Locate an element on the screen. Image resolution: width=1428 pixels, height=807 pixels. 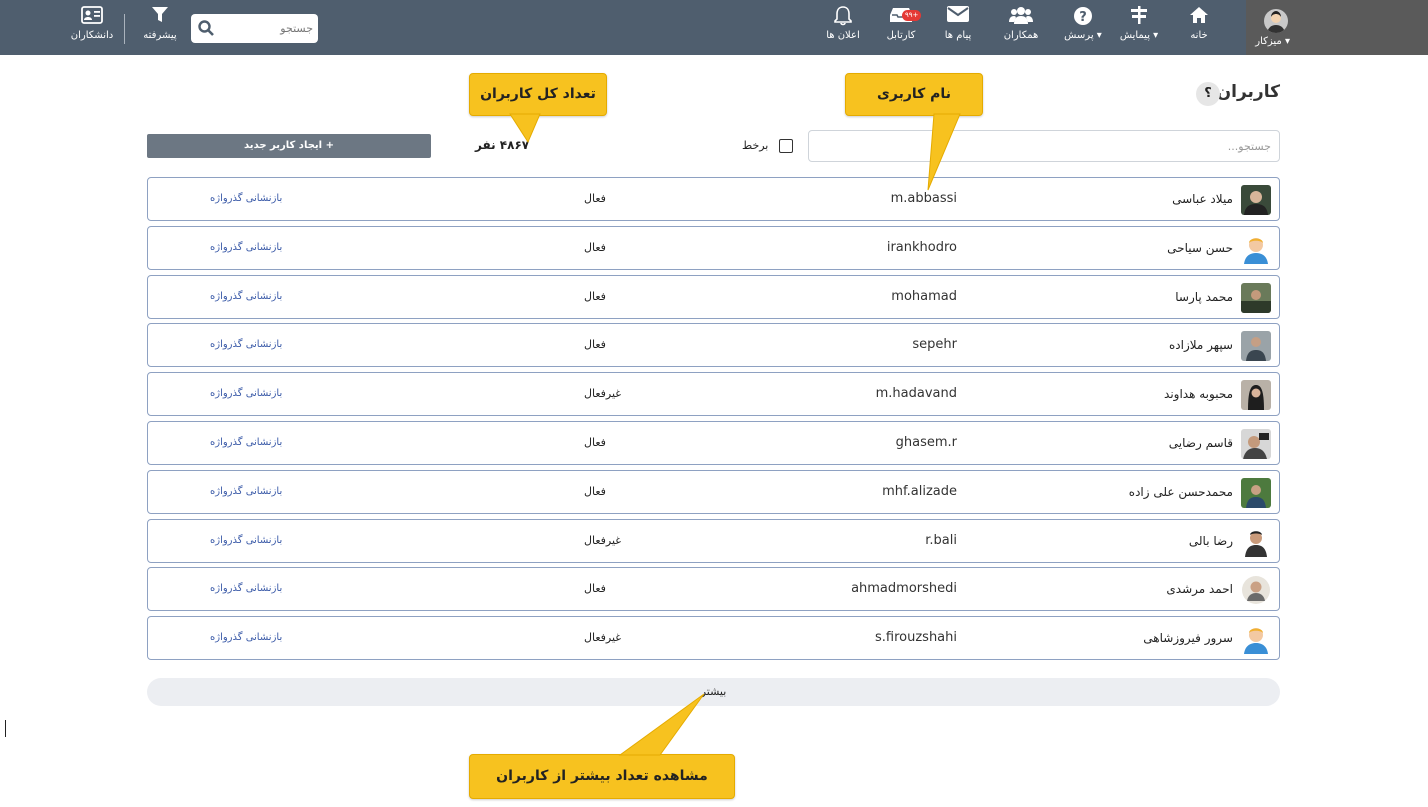
user-row: سپهر ملازاده sepehr فعال بازنشانی گذرواژه is located at coordinates (713, 345).